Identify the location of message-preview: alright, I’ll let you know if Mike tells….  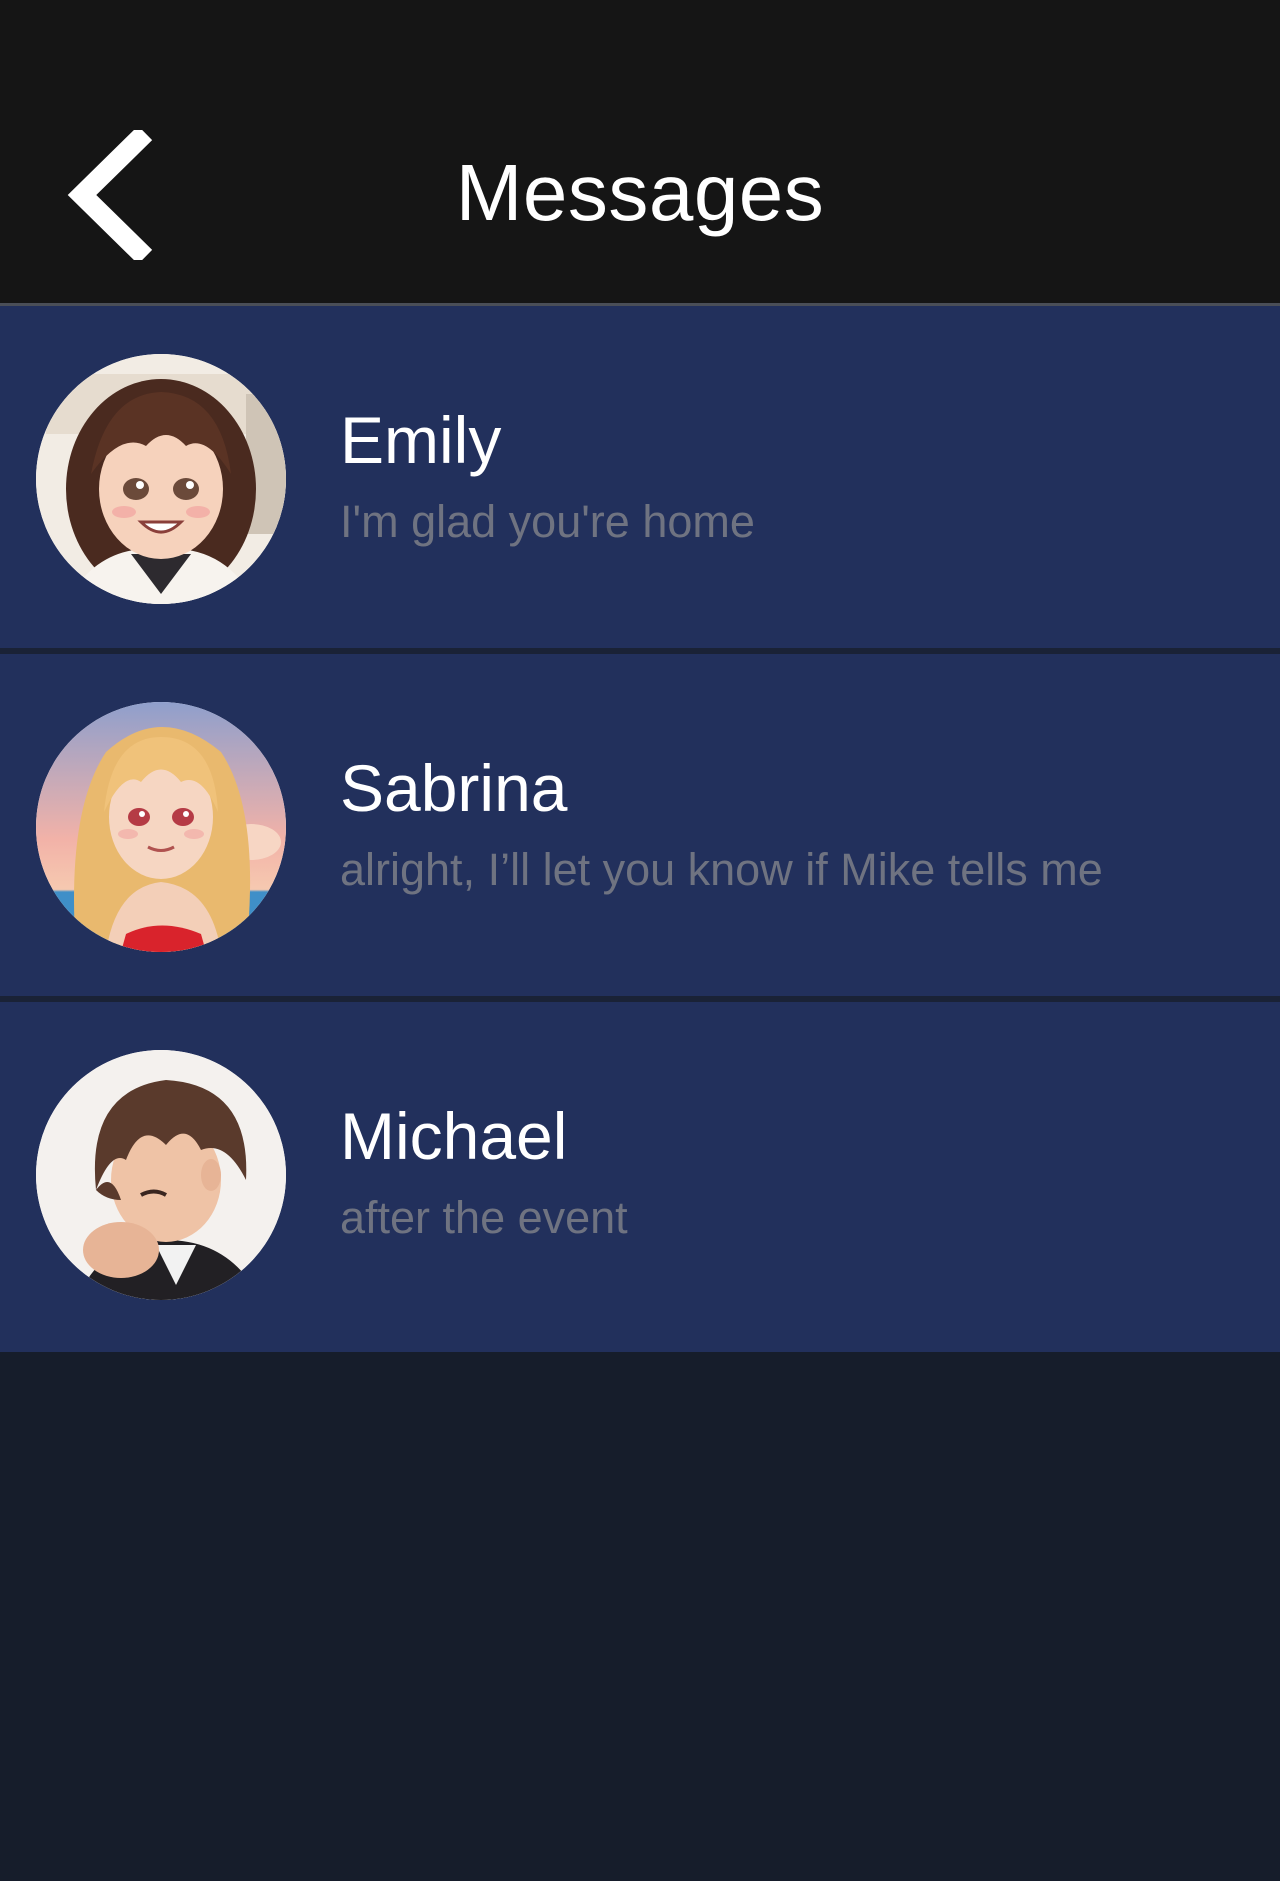
(721, 869).